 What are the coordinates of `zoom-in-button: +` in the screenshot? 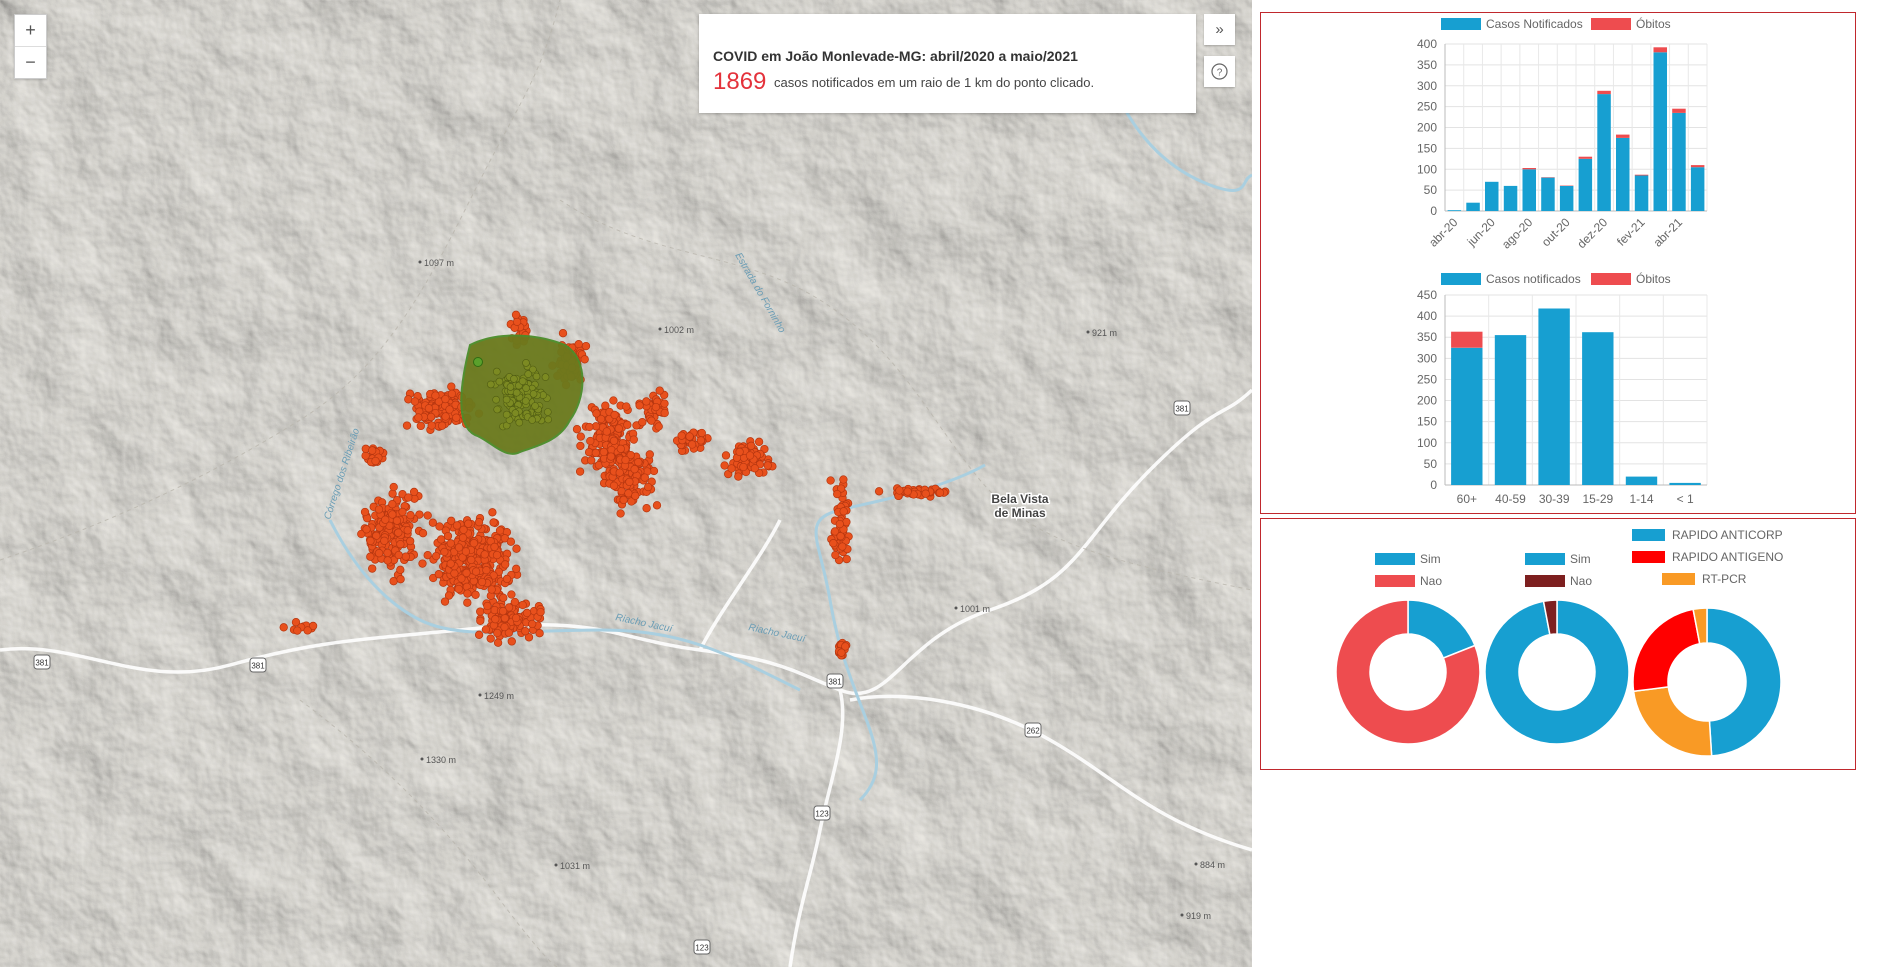 It's located at (30, 30).